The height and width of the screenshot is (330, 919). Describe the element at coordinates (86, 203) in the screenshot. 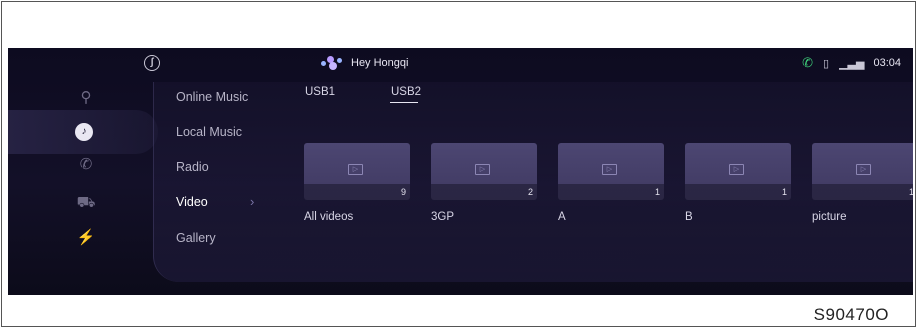

I see `car-icon: ⛟` at that location.